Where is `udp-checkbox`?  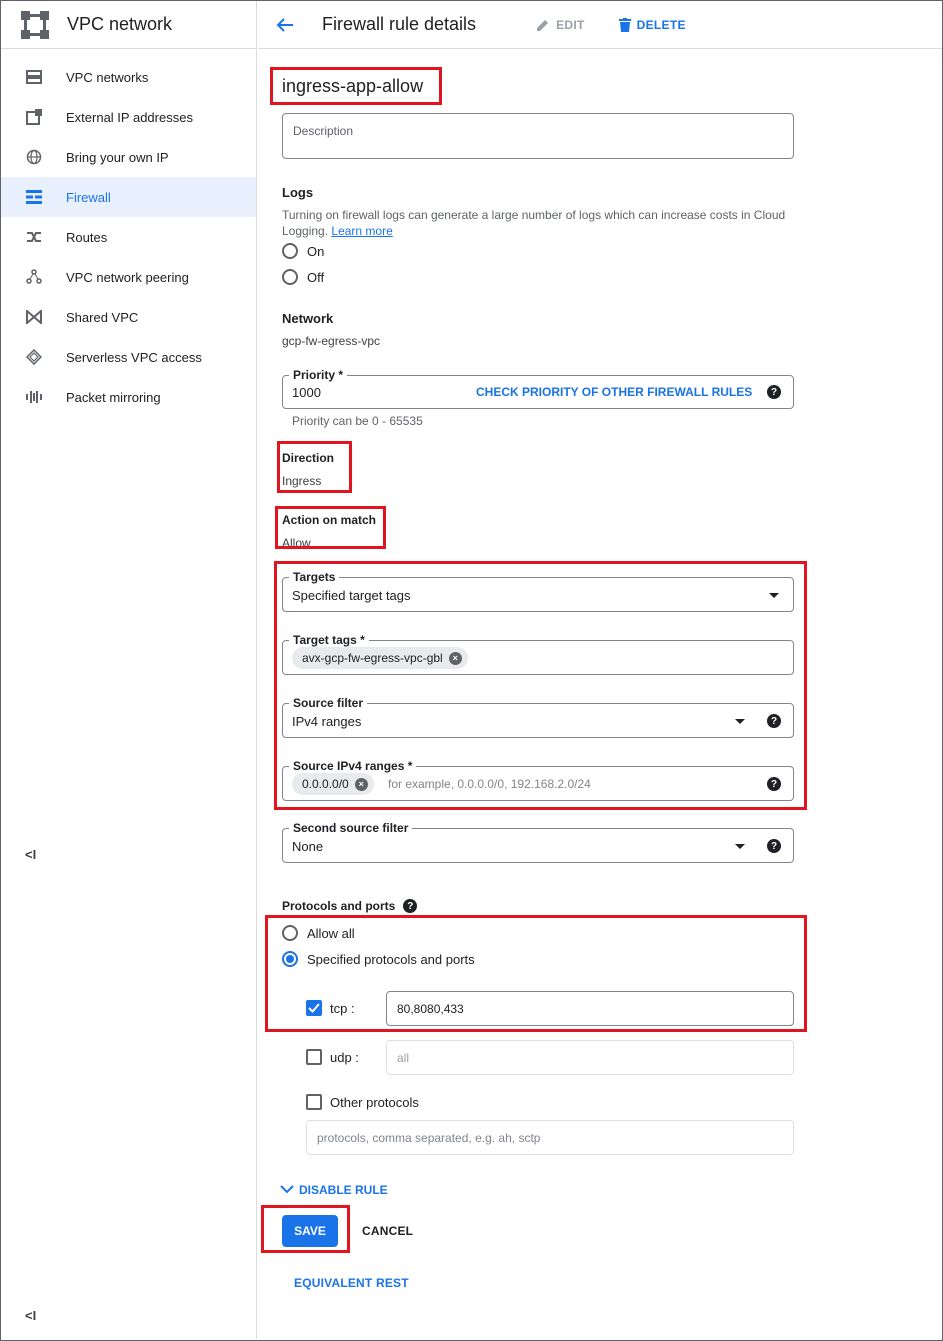
udp-checkbox is located at coordinates (314, 1057).